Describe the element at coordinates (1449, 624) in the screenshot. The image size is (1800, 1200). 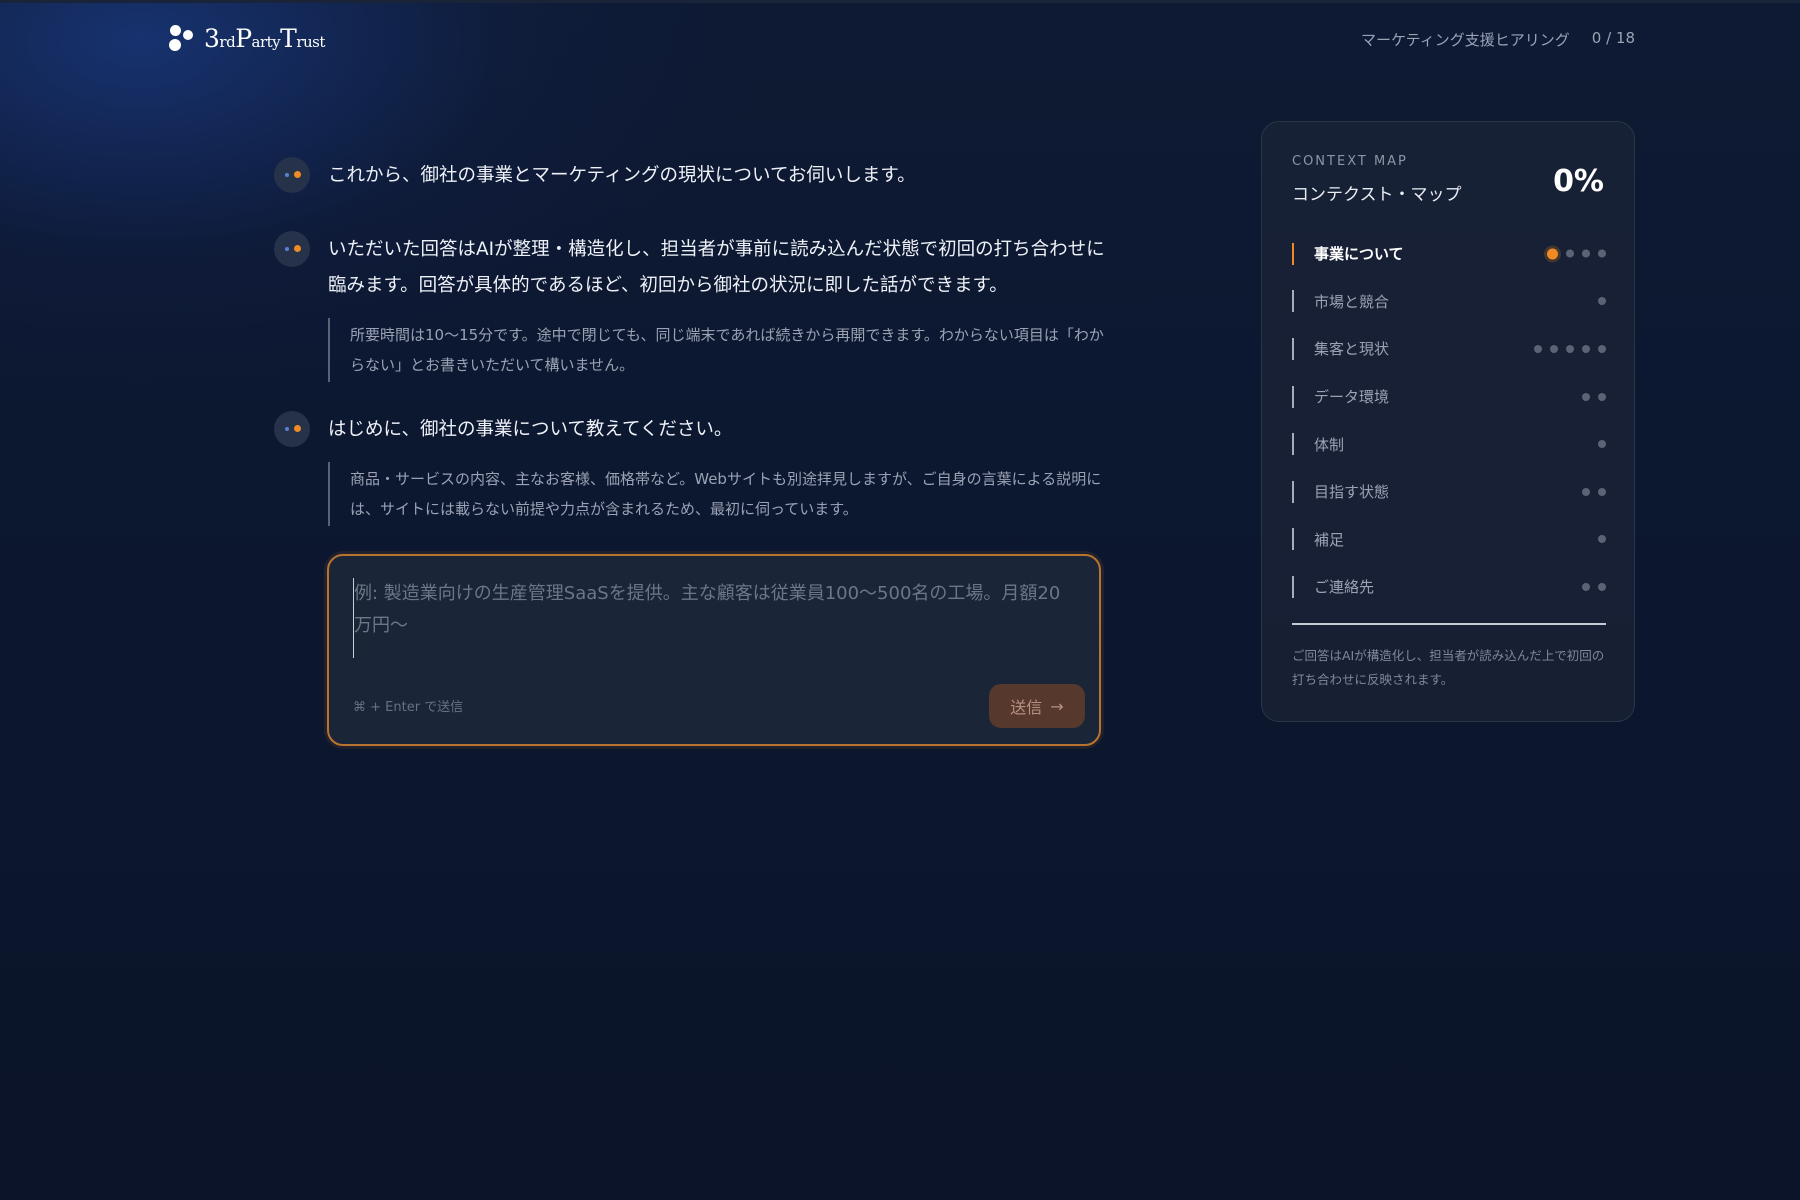
I see `panel-divider` at that location.